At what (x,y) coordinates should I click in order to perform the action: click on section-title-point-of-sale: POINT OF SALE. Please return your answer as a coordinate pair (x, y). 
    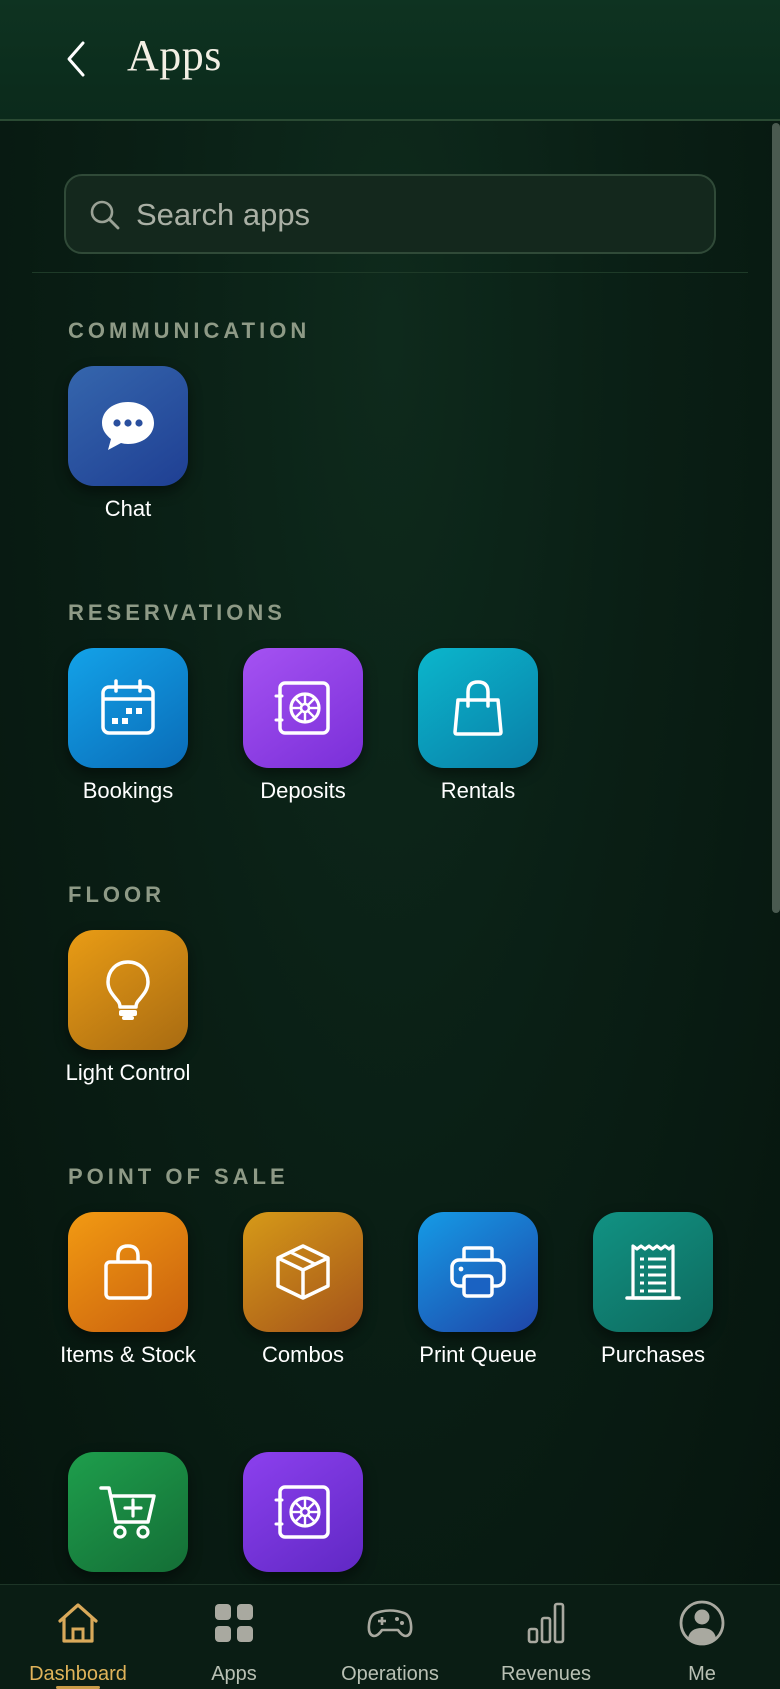
    Looking at the image, I should click on (178, 1176).